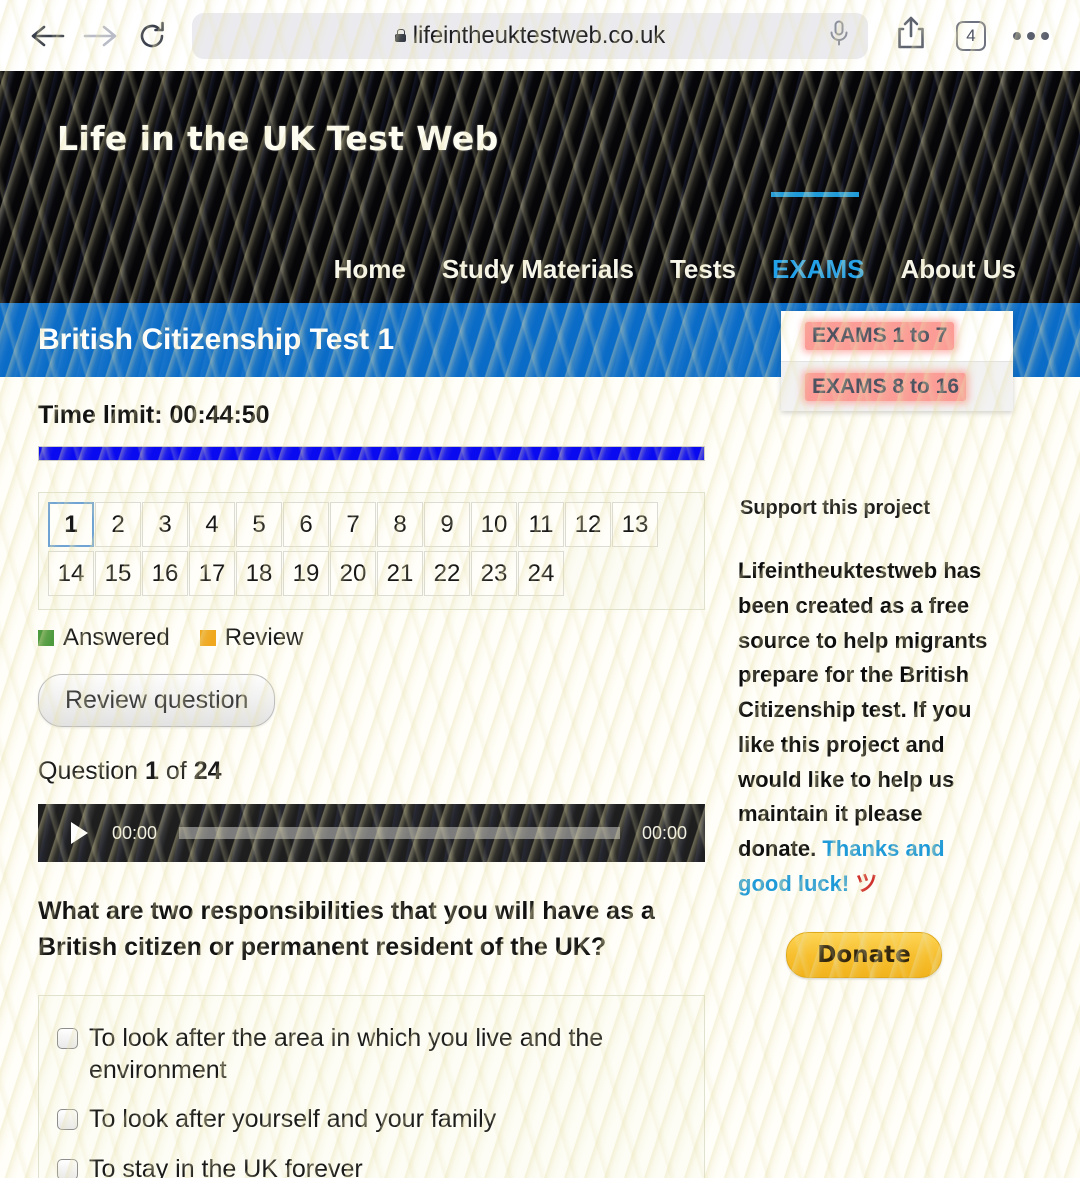  What do you see at coordinates (176, 771) in the screenshot?
I see `question-counter-middle: of` at bounding box center [176, 771].